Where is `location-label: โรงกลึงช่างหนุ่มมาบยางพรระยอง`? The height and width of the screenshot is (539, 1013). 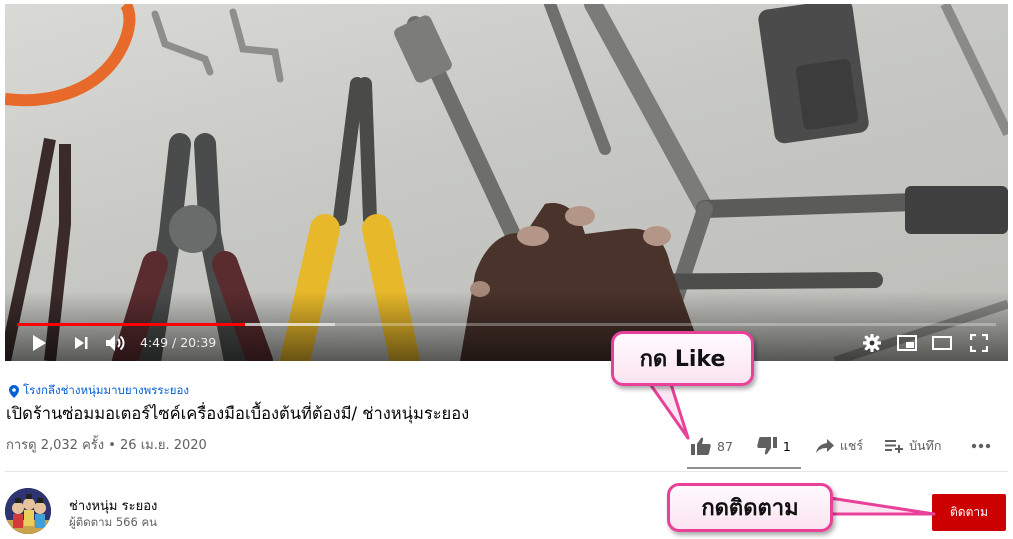
location-label: โรงกลึงช่างหนุ่มมาบยางพรระยอง is located at coordinates (106, 390).